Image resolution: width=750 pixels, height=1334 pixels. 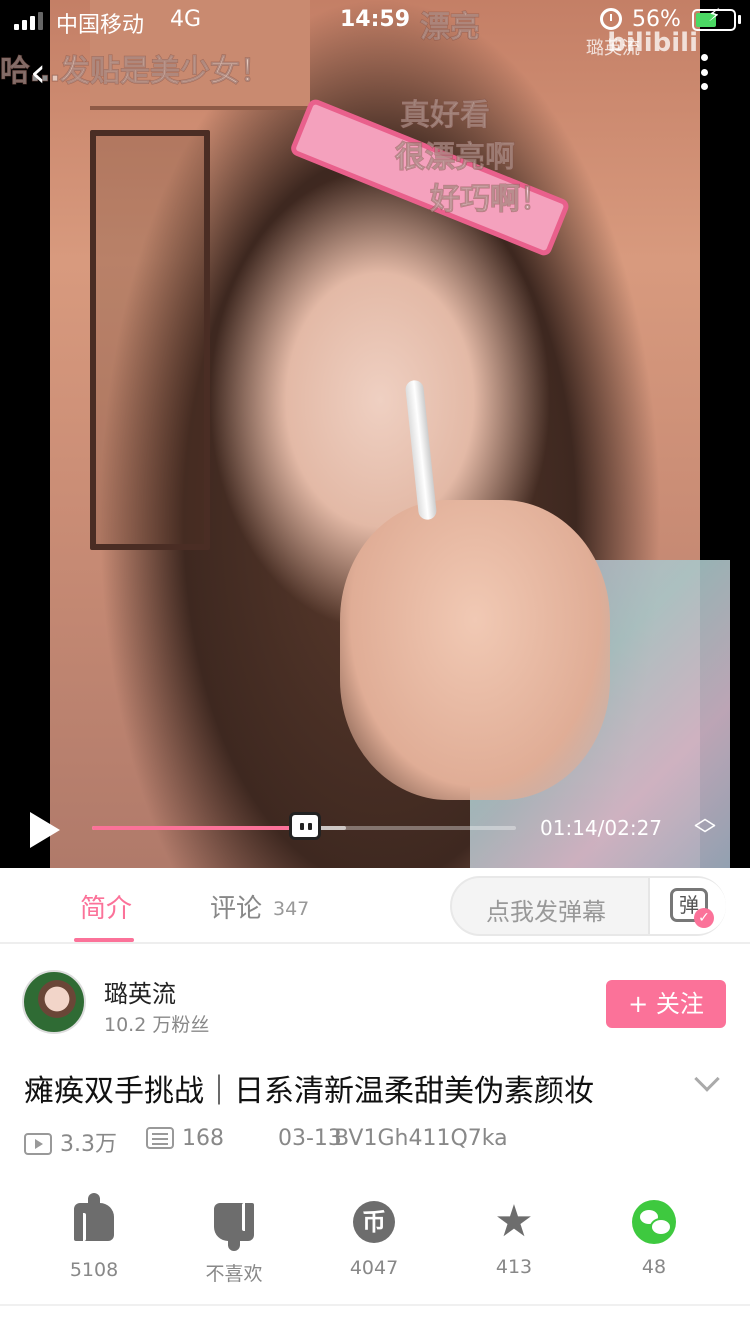 I want to click on expand-chevron-icon, so click(x=707, y=1079).